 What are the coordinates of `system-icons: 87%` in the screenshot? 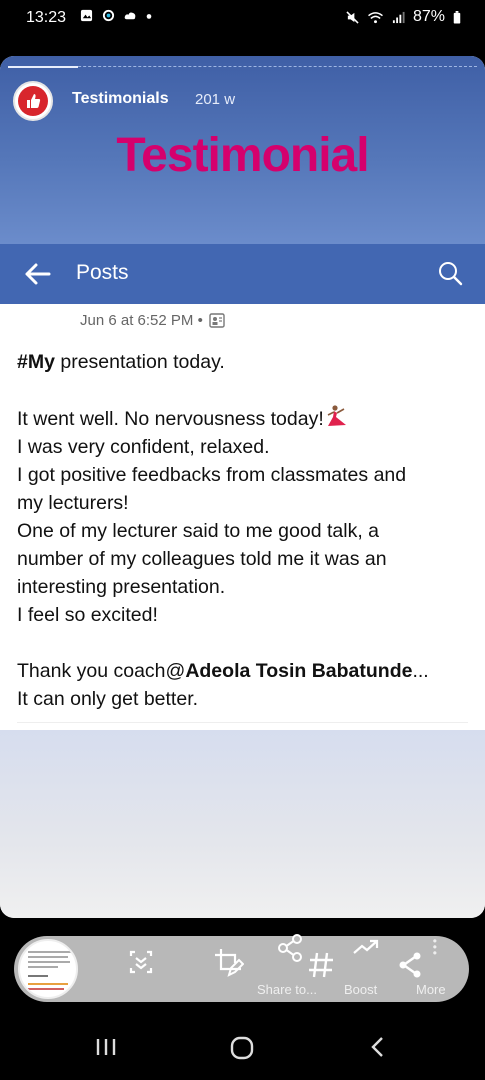 It's located at (403, 17).